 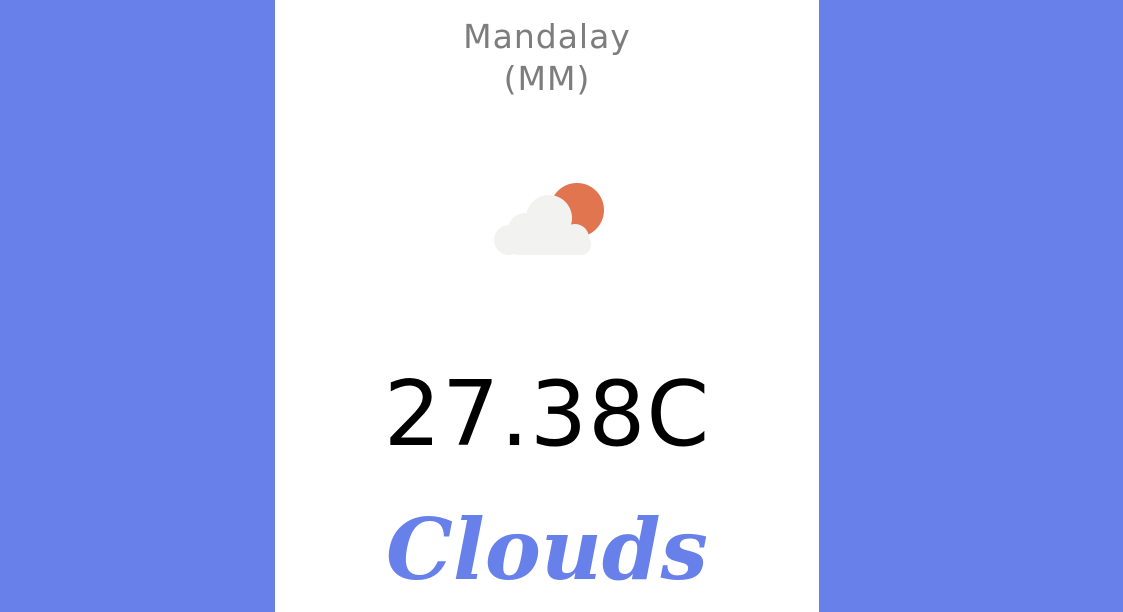 I want to click on country-code: (MM), so click(x=547, y=78).